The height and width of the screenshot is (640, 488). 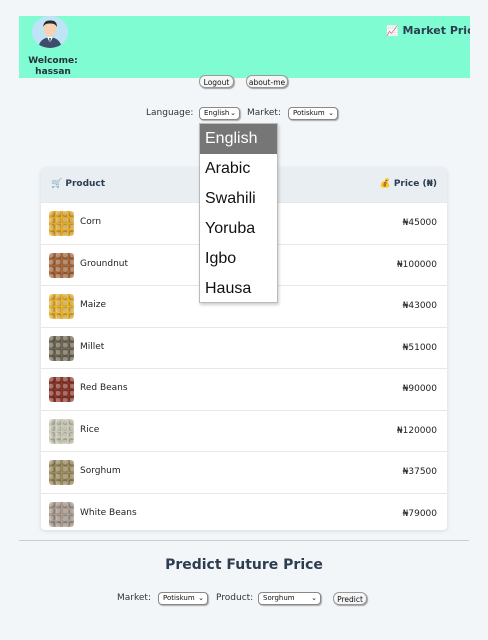 What do you see at coordinates (238, 169) in the screenshot?
I see `language-option-arabic: Arabic` at bounding box center [238, 169].